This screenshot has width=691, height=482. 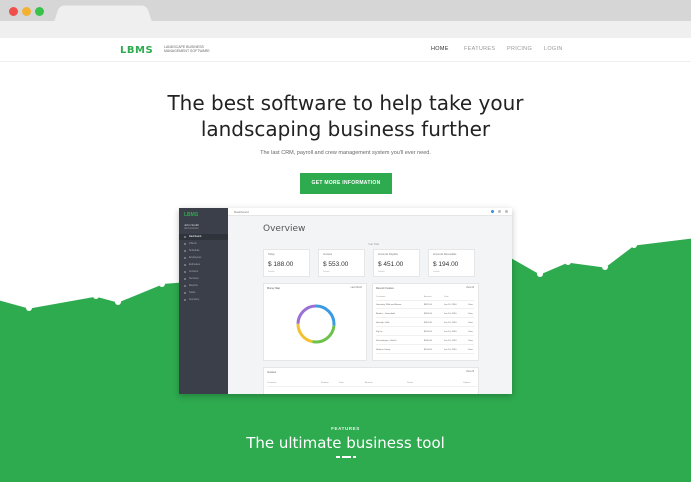 What do you see at coordinates (13, 11) in the screenshot?
I see `close-window-button` at bounding box center [13, 11].